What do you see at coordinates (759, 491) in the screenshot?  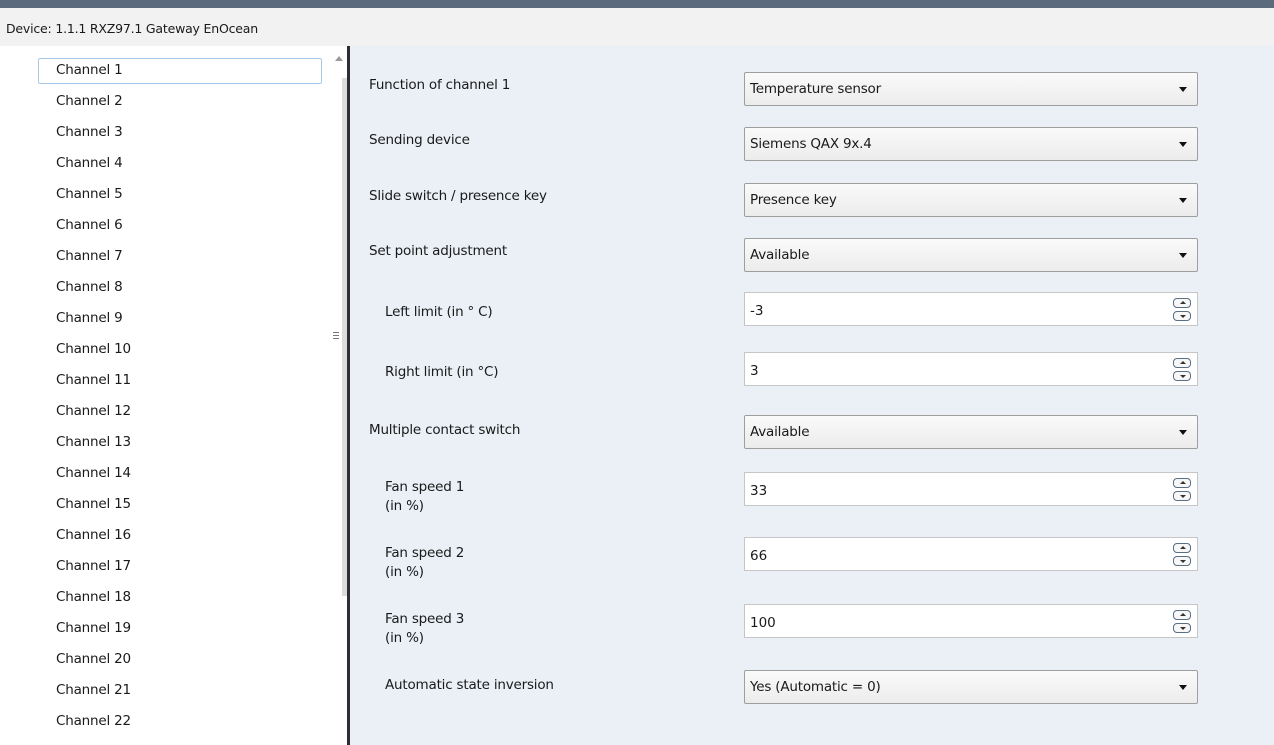 I see `fan-speed-1-value: 33` at bounding box center [759, 491].